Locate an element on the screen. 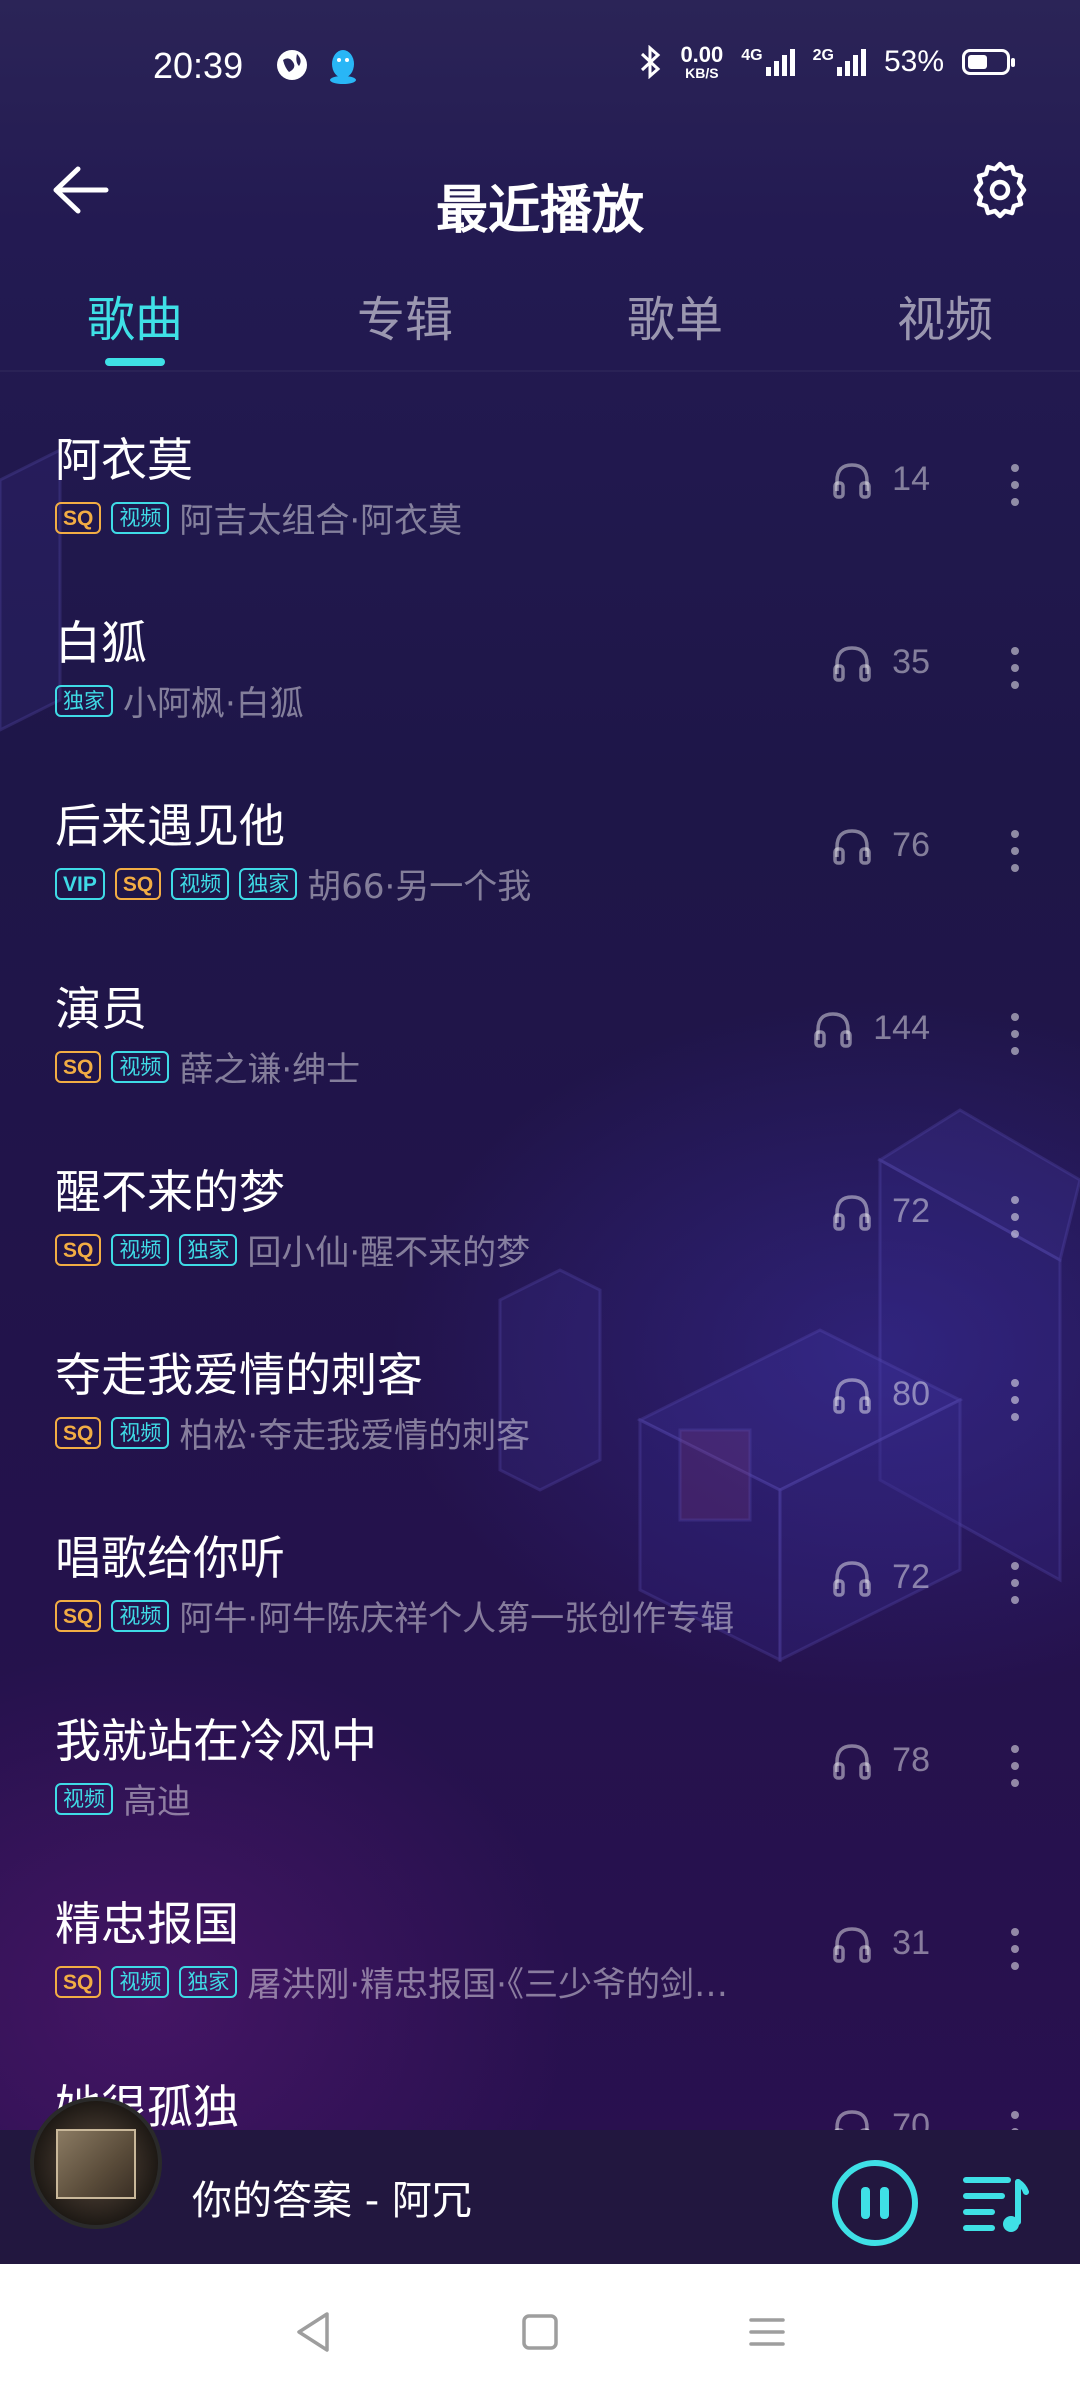  song-title: 后来遇见他 is located at coordinates (170, 826).